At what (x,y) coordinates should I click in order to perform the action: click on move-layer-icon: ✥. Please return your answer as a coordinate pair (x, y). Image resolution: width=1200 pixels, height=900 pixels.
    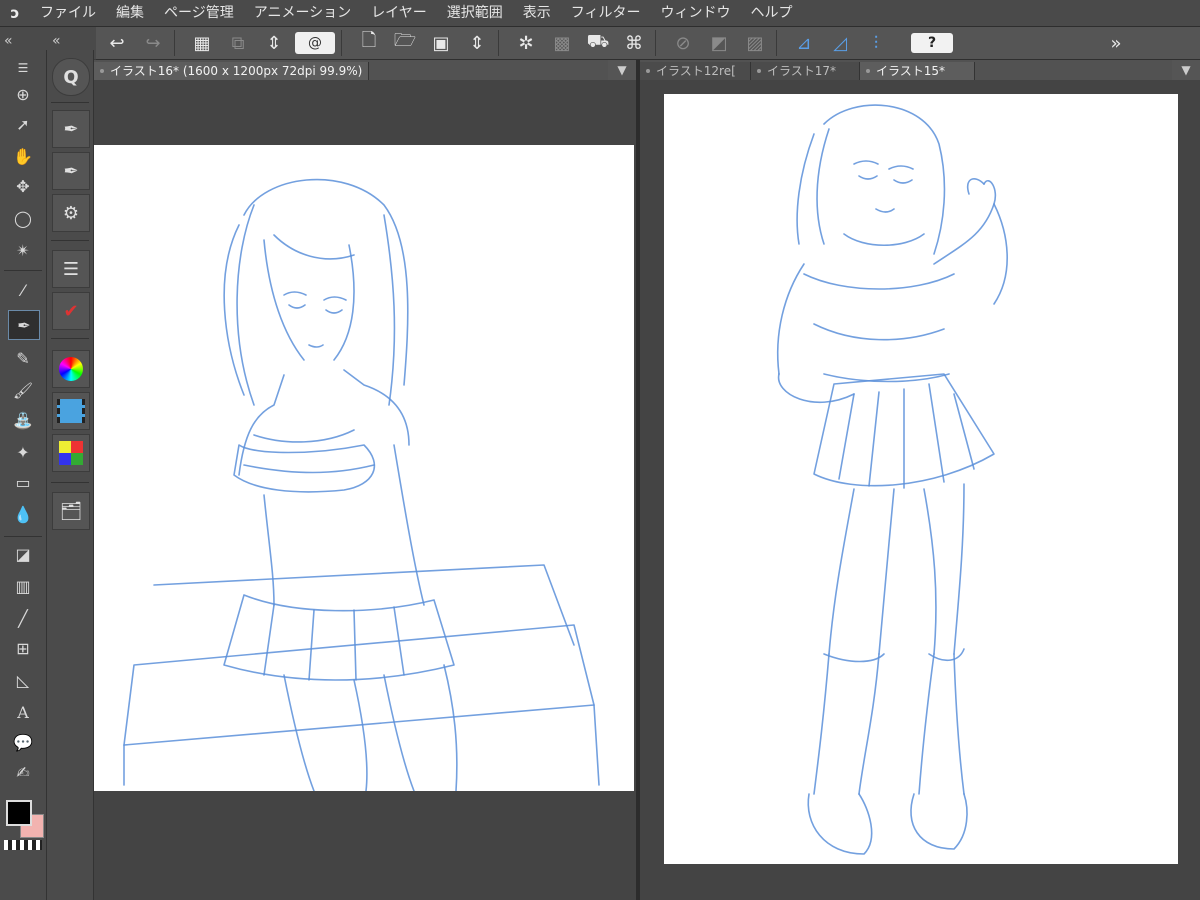
    Looking at the image, I should click on (23, 186).